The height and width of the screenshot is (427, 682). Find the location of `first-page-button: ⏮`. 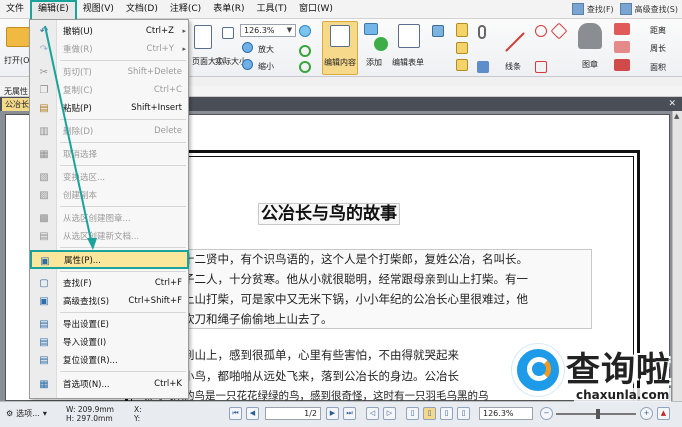

first-page-button: ⏮ is located at coordinates (235, 413).